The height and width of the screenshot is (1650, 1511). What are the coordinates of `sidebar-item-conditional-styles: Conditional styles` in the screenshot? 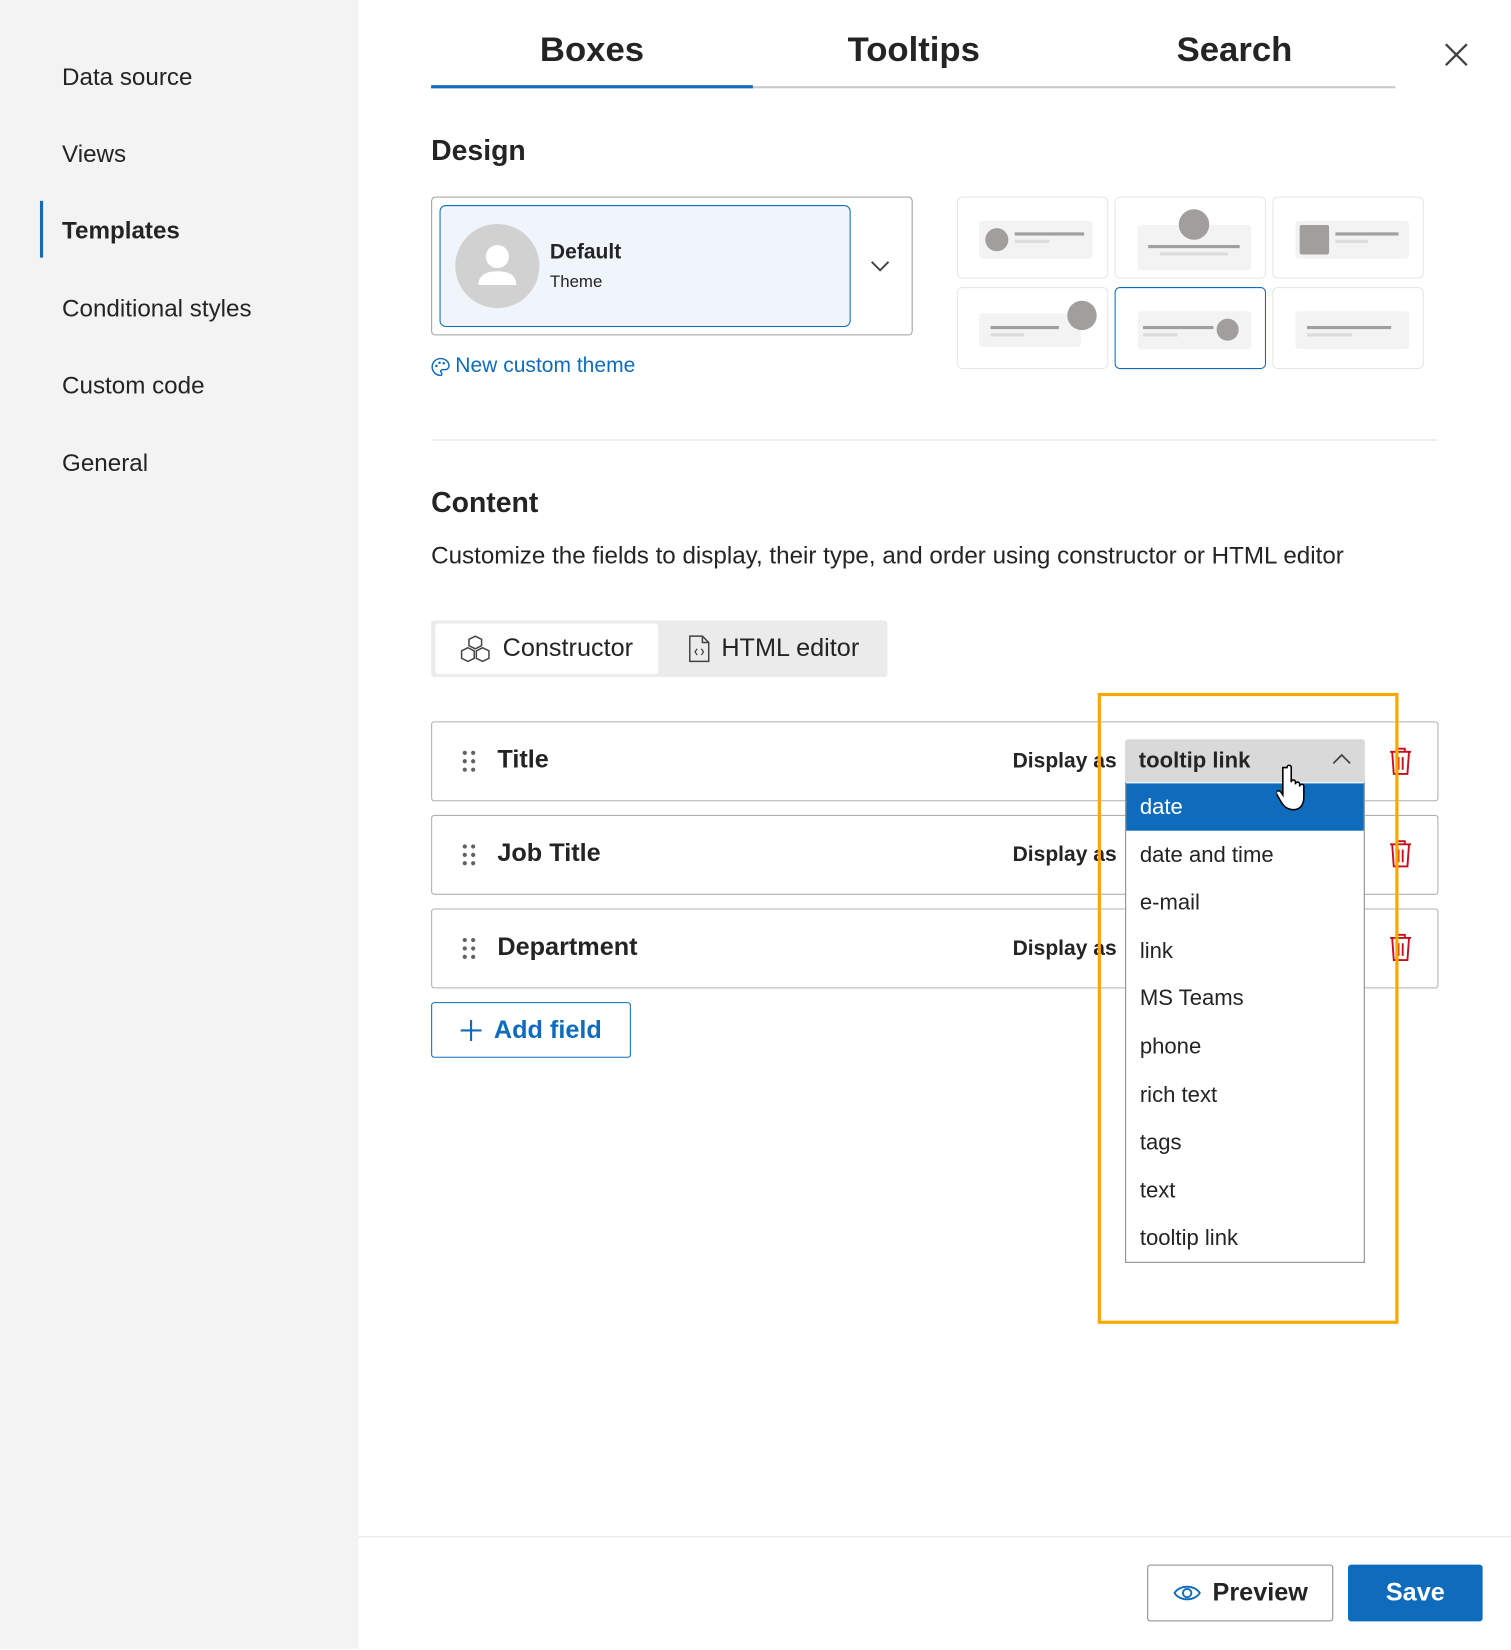 It's located at (157, 308).